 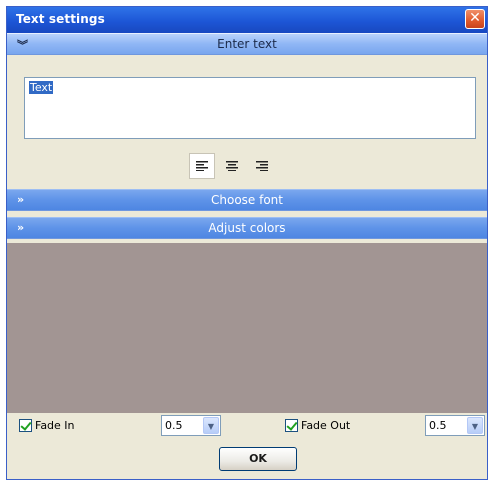 I want to click on align-center-button, so click(x=232, y=166).